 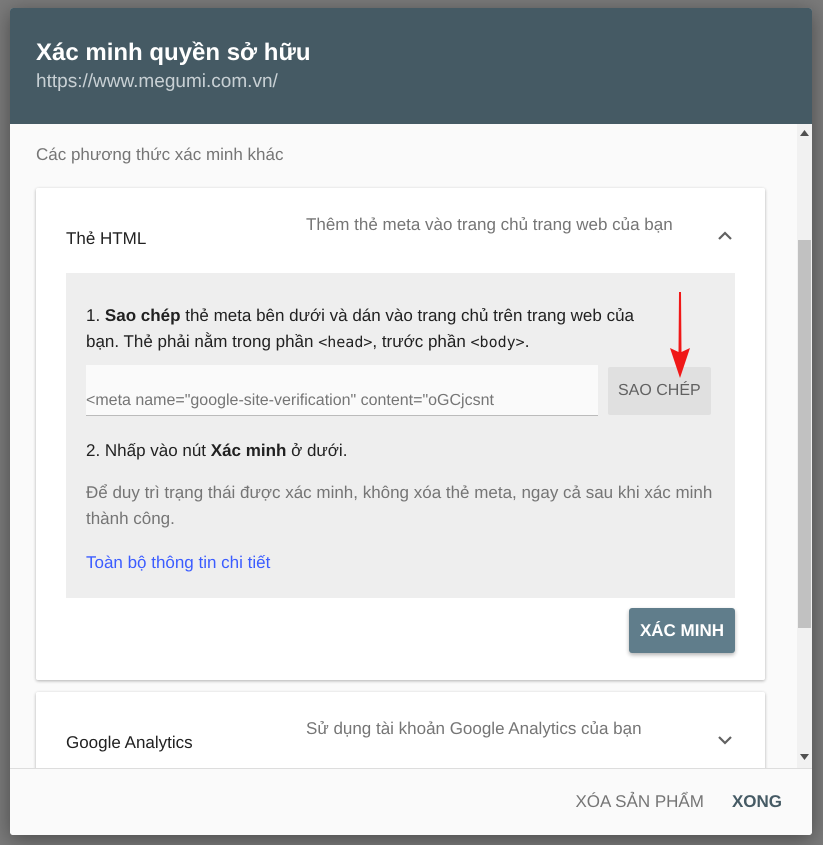 What do you see at coordinates (804, 133) in the screenshot?
I see `scroll-up-icon` at bounding box center [804, 133].